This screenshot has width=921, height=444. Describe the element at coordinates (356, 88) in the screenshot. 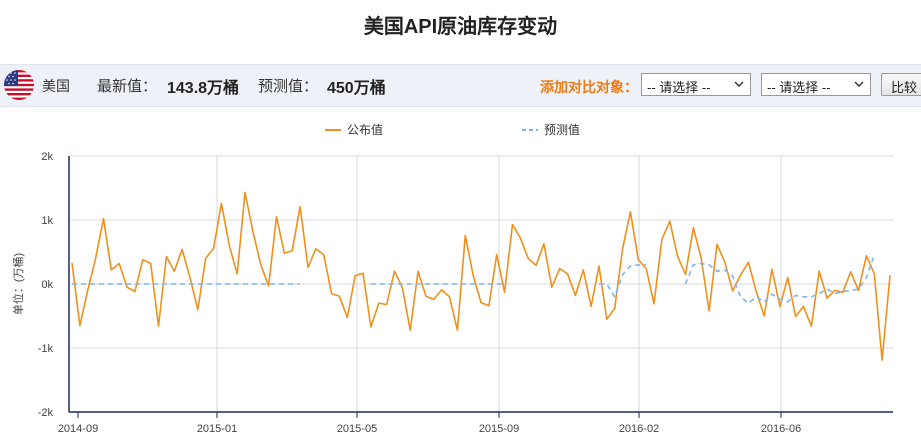

I see `forecast-value: 450万桶` at that location.